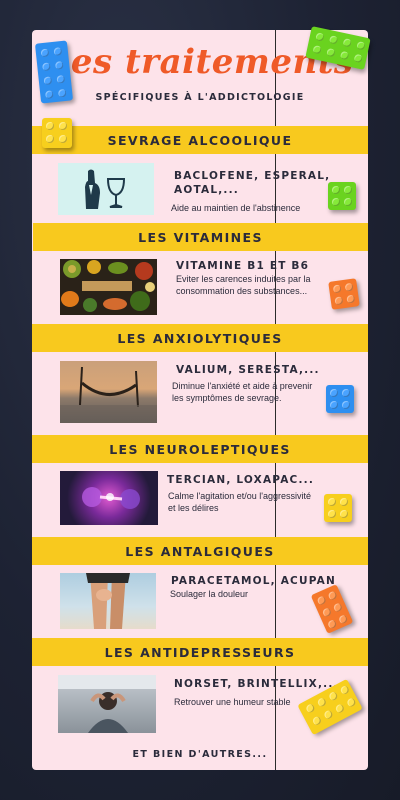 The height and width of the screenshot is (800, 400). I want to click on section-heading-sevrage: SEVRAGE ALCOOLIQUE, so click(200, 140).